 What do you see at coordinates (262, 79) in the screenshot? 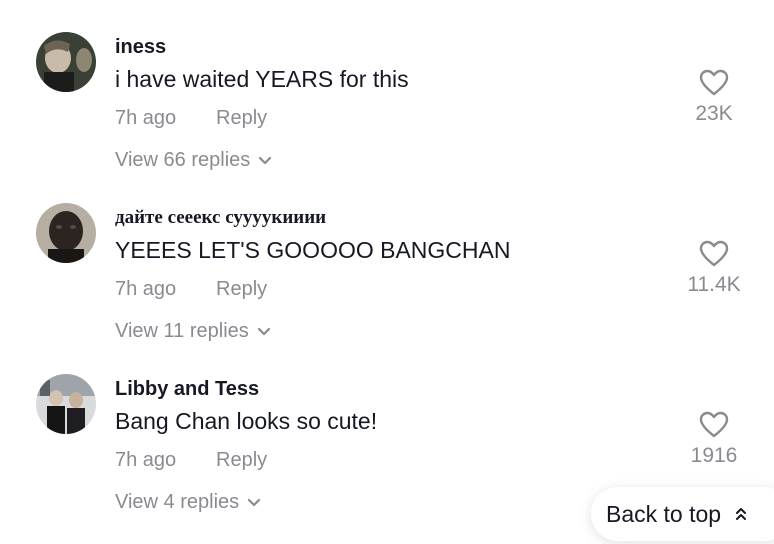
I see `comment-text: i have waited YEARS for this` at bounding box center [262, 79].